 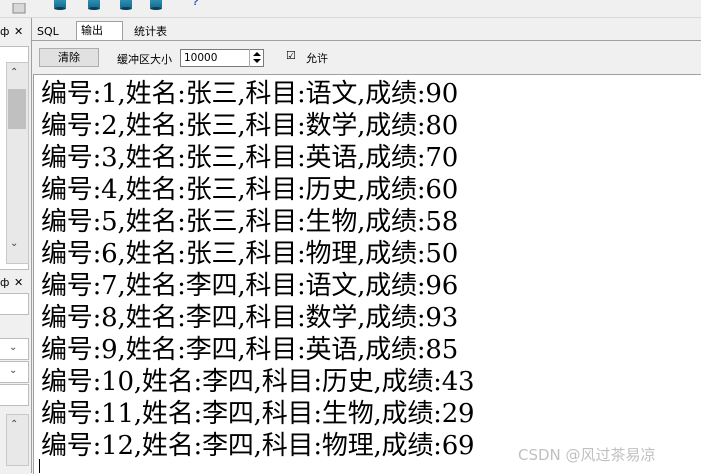 What do you see at coordinates (366, 31) in the screenshot?
I see `tab-bar: SQL 输出 统计表` at bounding box center [366, 31].